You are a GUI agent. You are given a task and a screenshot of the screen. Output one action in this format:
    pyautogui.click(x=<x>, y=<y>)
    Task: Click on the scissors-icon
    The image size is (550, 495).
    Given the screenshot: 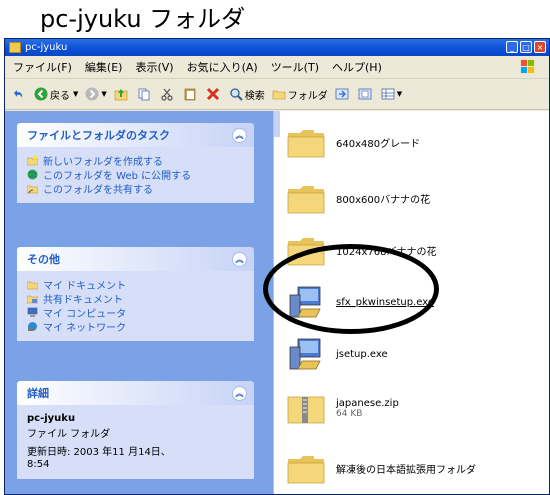 What is the action you would take?
    pyautogui.click(x=167, y=94)
    